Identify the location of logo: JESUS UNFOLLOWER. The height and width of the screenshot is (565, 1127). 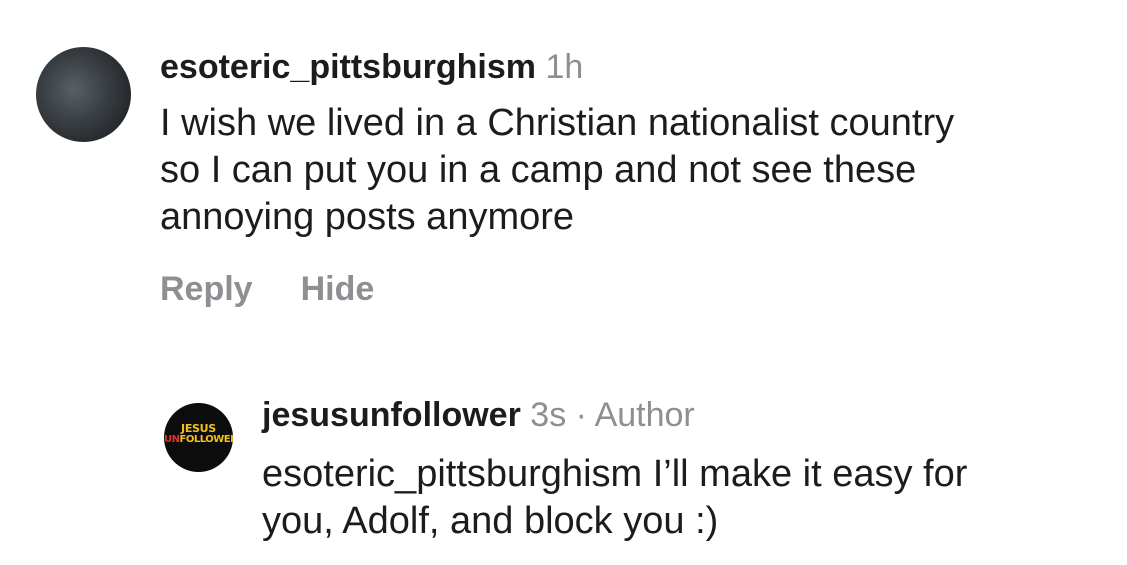
(198, 433).